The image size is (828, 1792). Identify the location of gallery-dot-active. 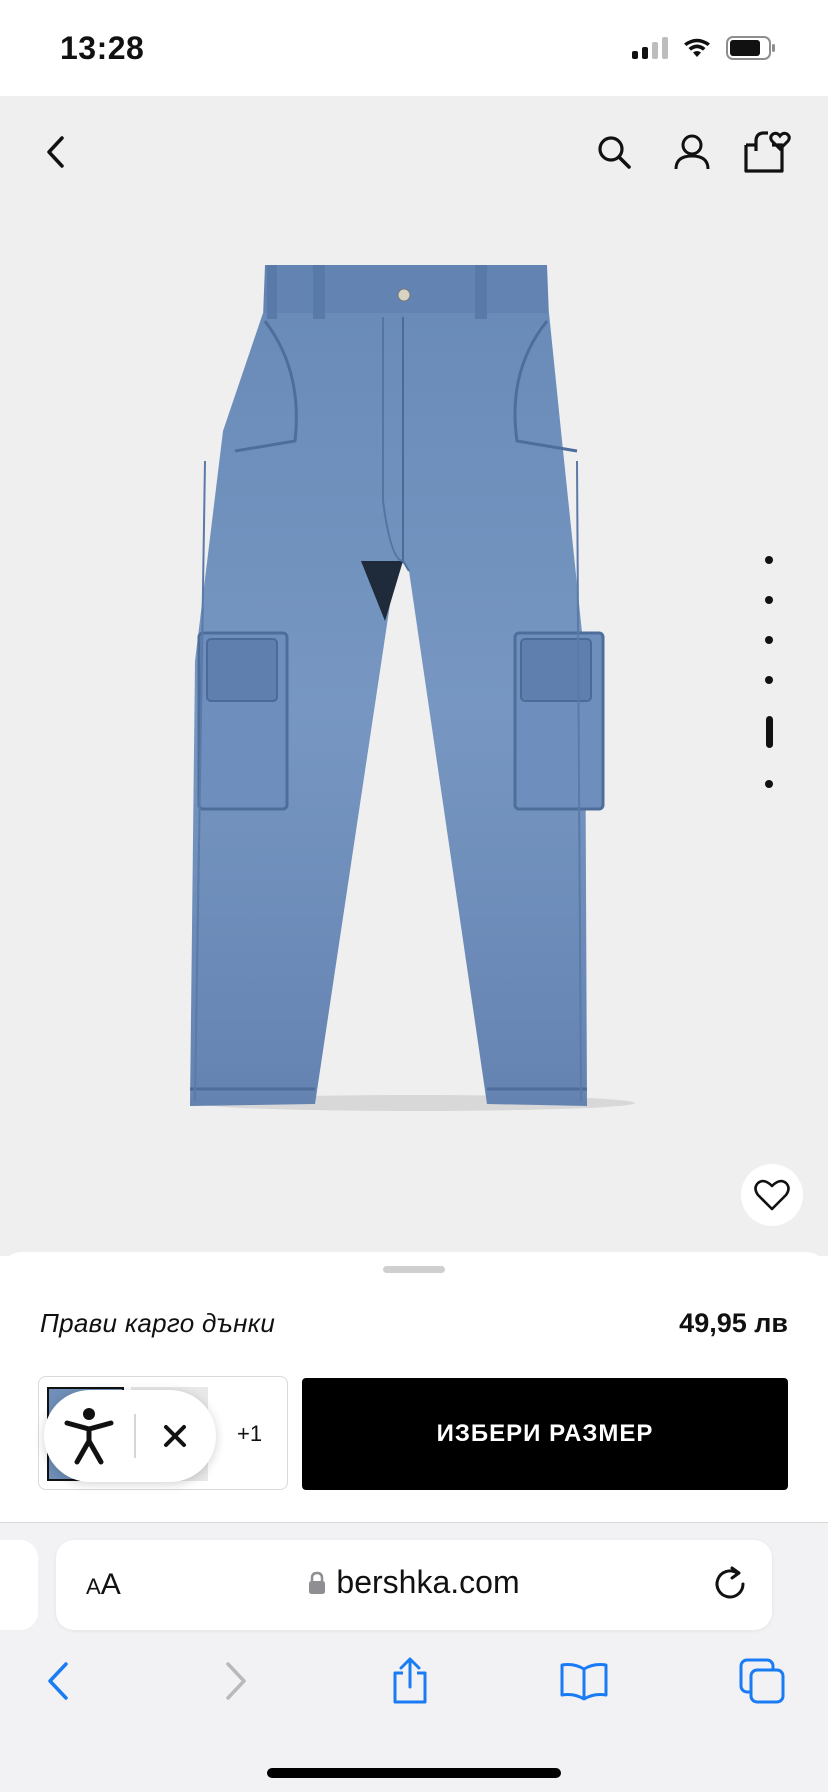
(769, 732).